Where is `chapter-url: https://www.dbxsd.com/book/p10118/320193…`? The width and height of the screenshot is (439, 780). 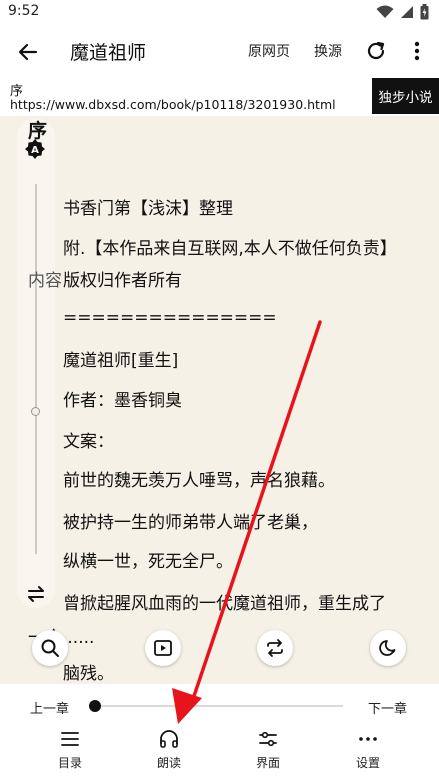
chapter-url: https://www.dbxsd.com/book/p10118/320193… is located at coordinates (173, 104).